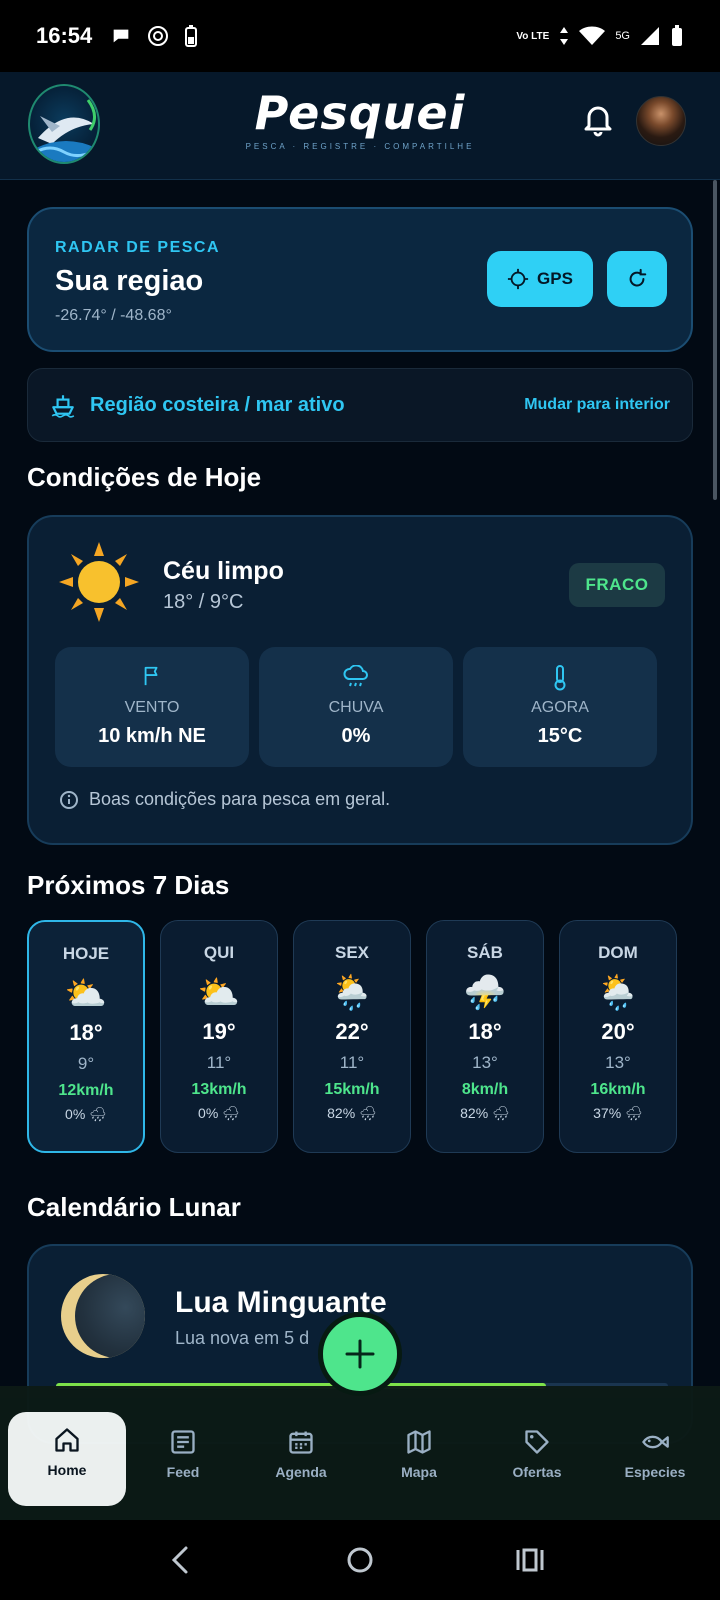 This screenshot has height=1600, width=720. I want to click on metric-label: CHUVA, so click(356, 707).